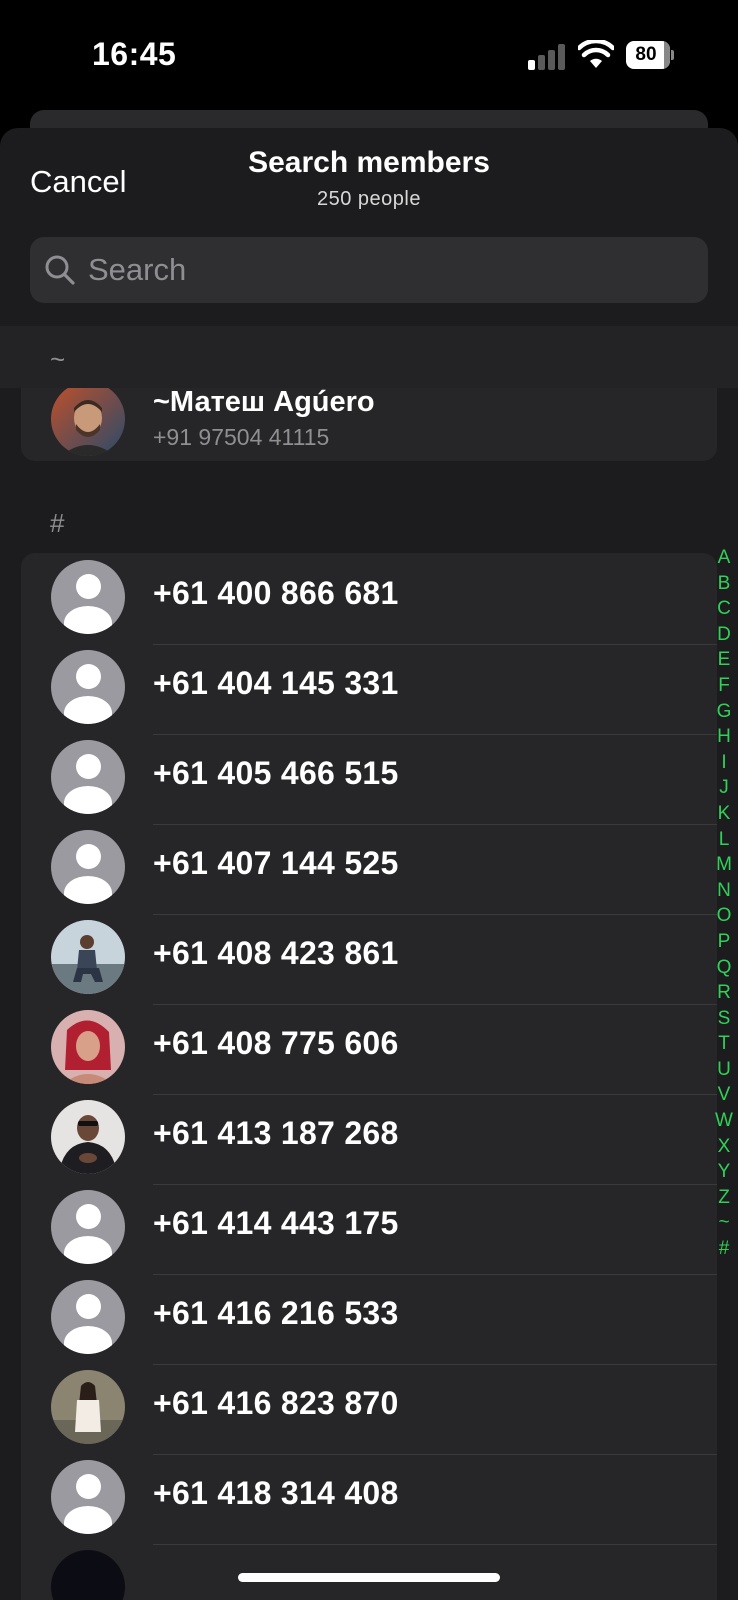 The image size is (738, 1600). I want to click on index-letter: C, so click(724, 609).